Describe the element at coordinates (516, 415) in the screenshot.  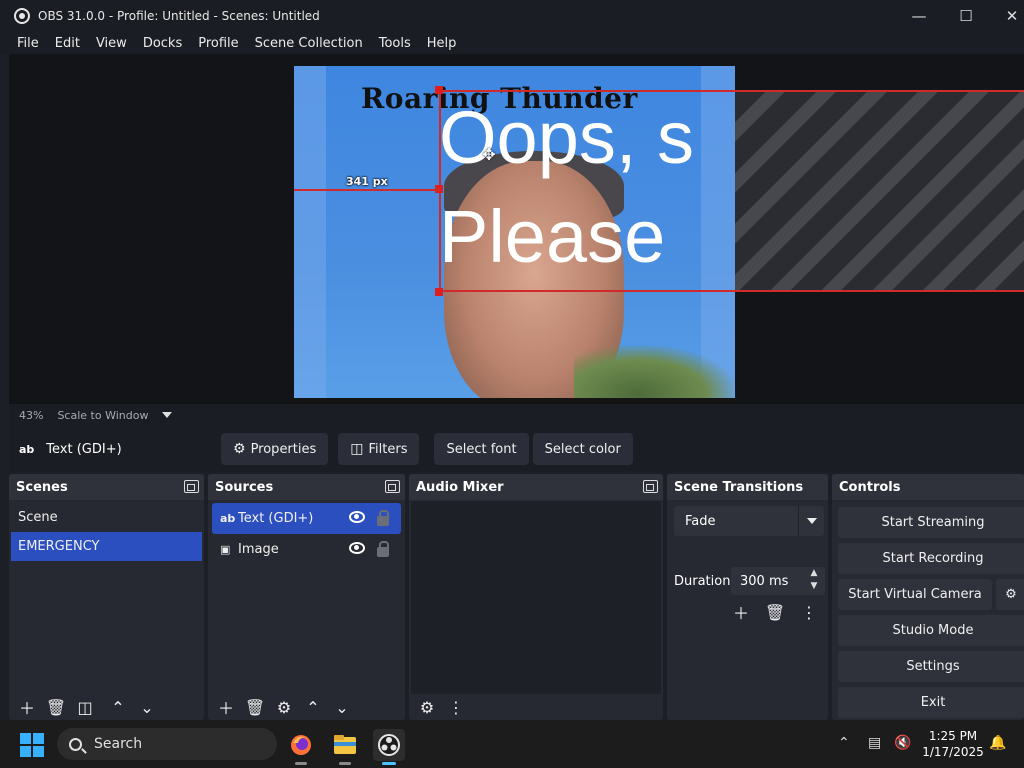
I see `preview-zoom-bar: 43% Scale to Window` at that location.